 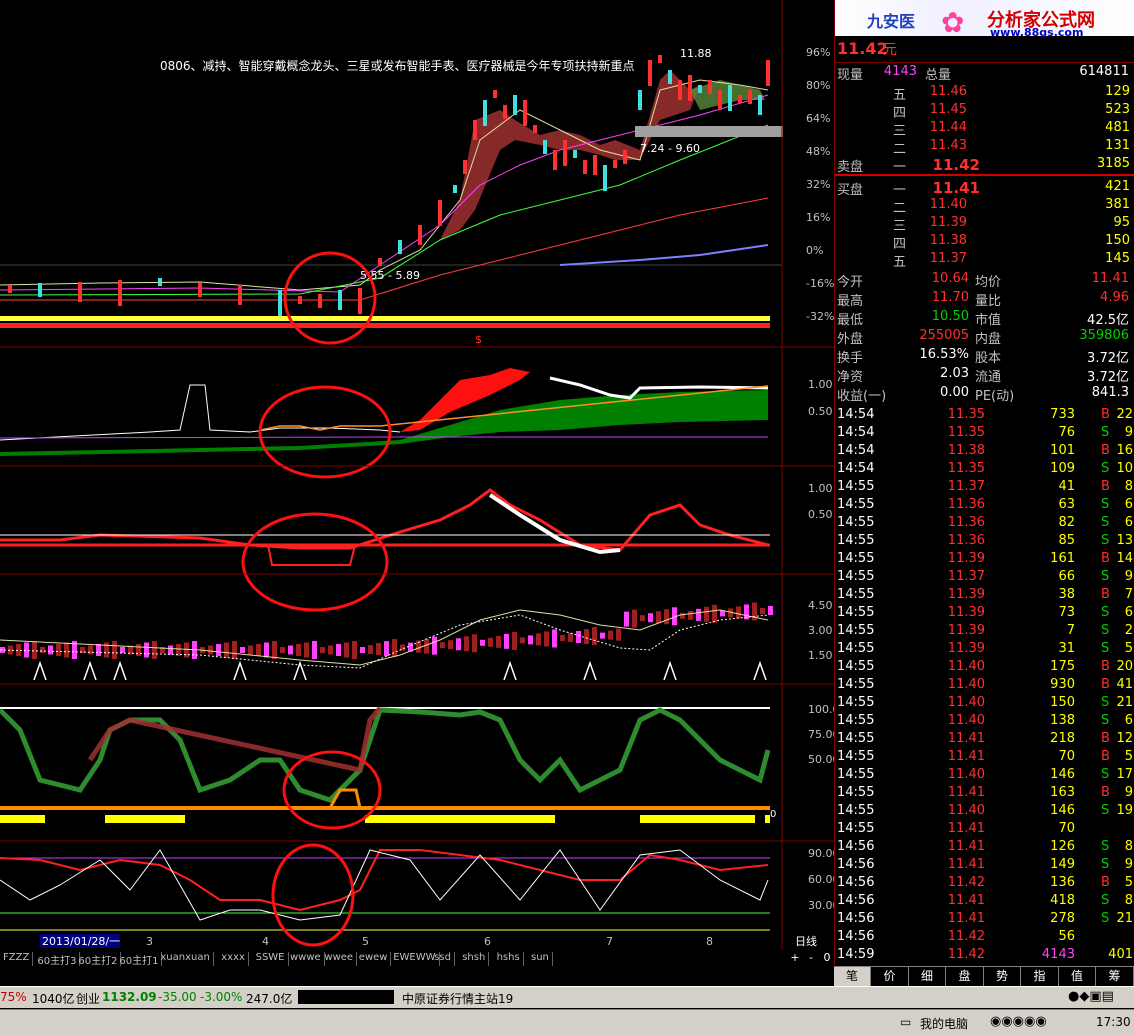 What do you see at coordinates (1128, 882) in the screenshot?
I see `tick-count: 5` at bounding box center [1128, 882].